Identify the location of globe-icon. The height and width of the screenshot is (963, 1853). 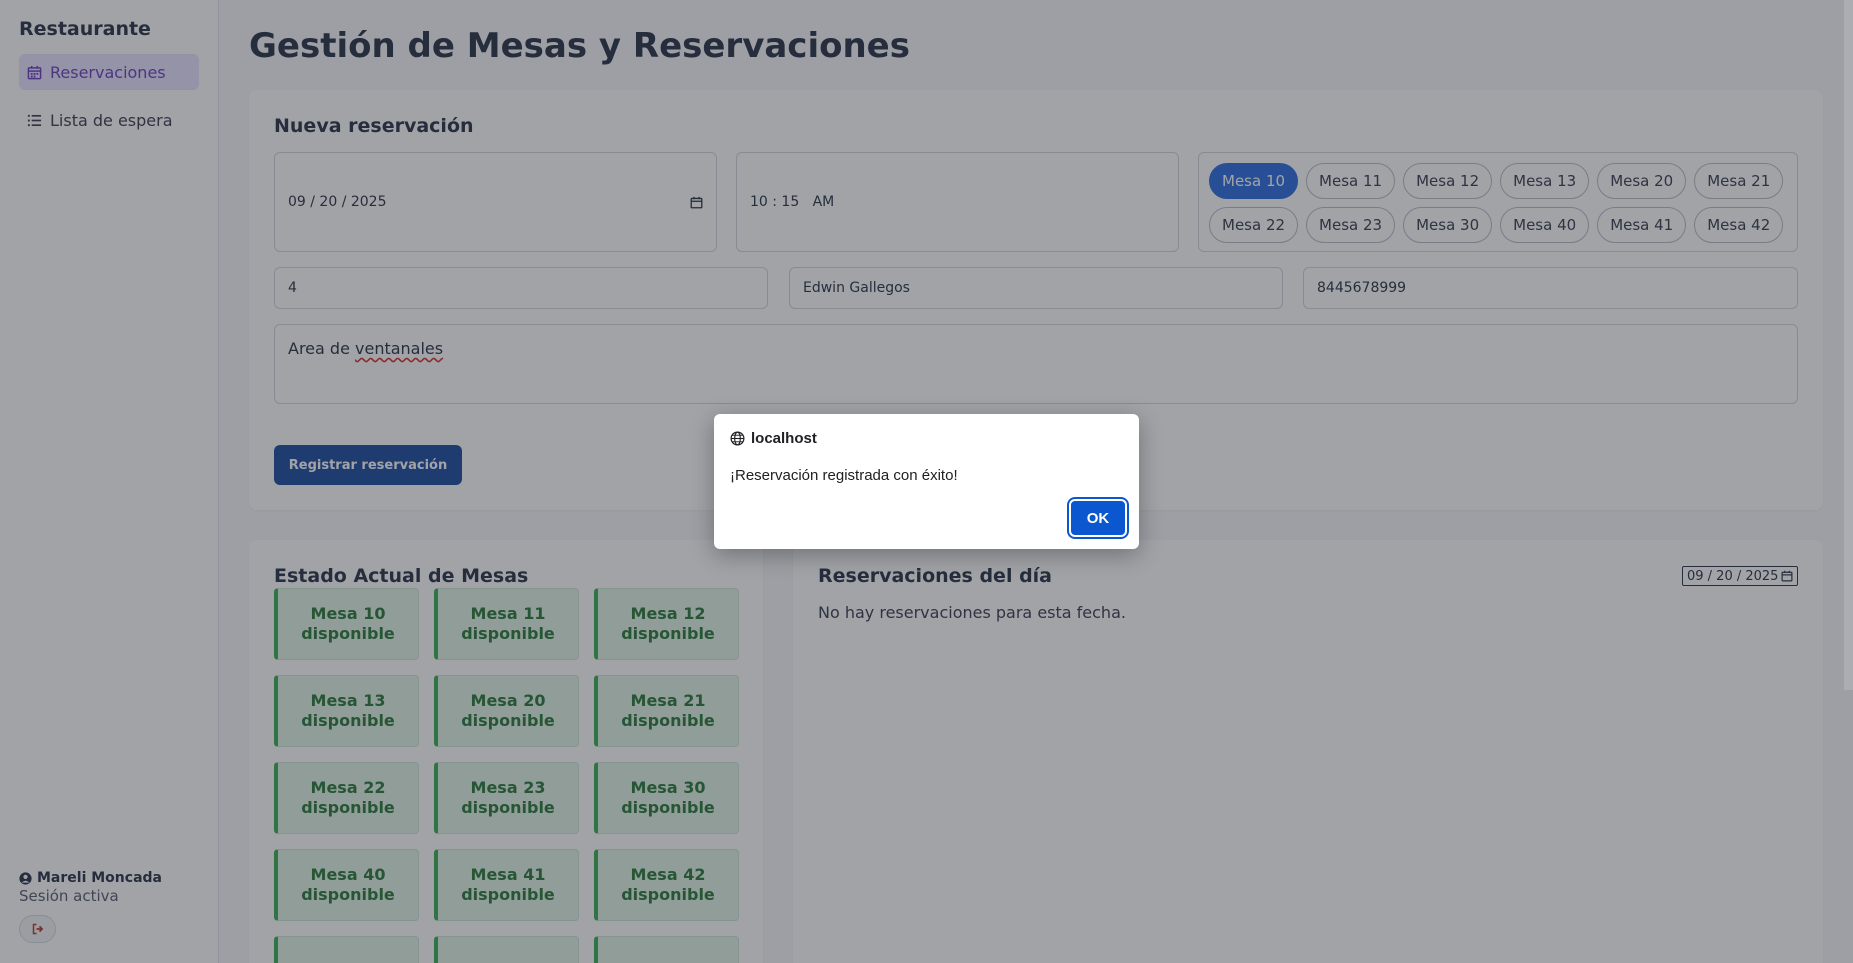
(737, 438).